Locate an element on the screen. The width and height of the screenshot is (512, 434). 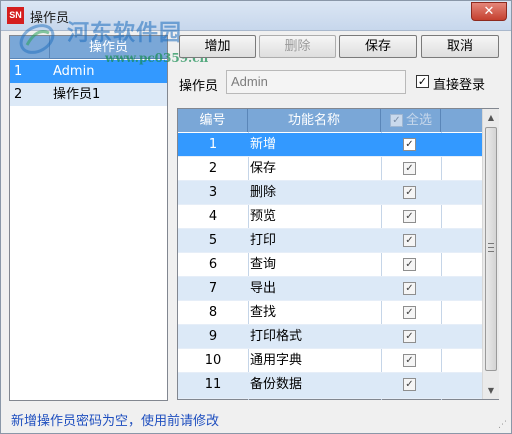
close-button: ✕ is located at coordinates (489, 11).